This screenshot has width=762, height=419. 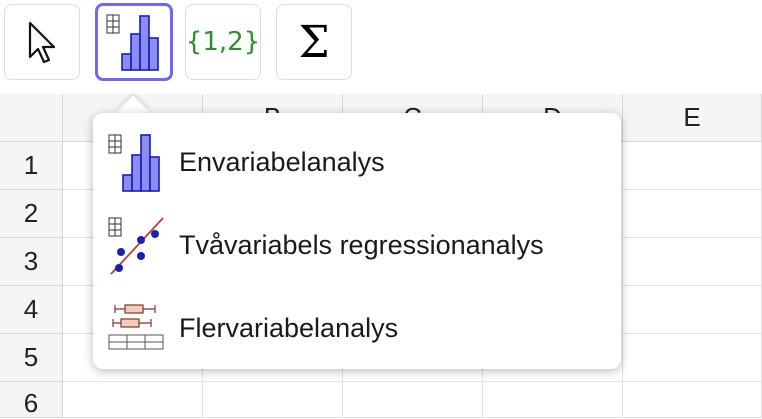 What do you see at coordinates (136, 327) in the screenshot?
I see `boxplot-icon` at bounding box center [136, 327].